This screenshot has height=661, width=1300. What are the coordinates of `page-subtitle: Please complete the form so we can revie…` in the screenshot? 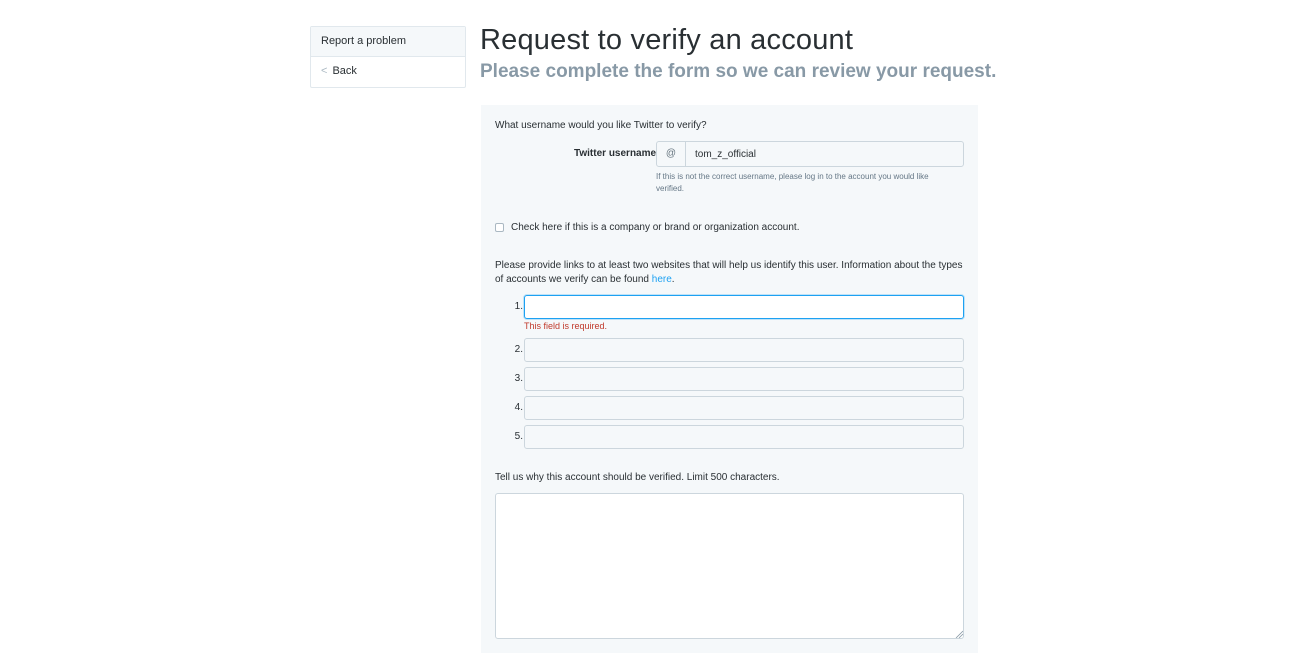 It's located at (738, 71).